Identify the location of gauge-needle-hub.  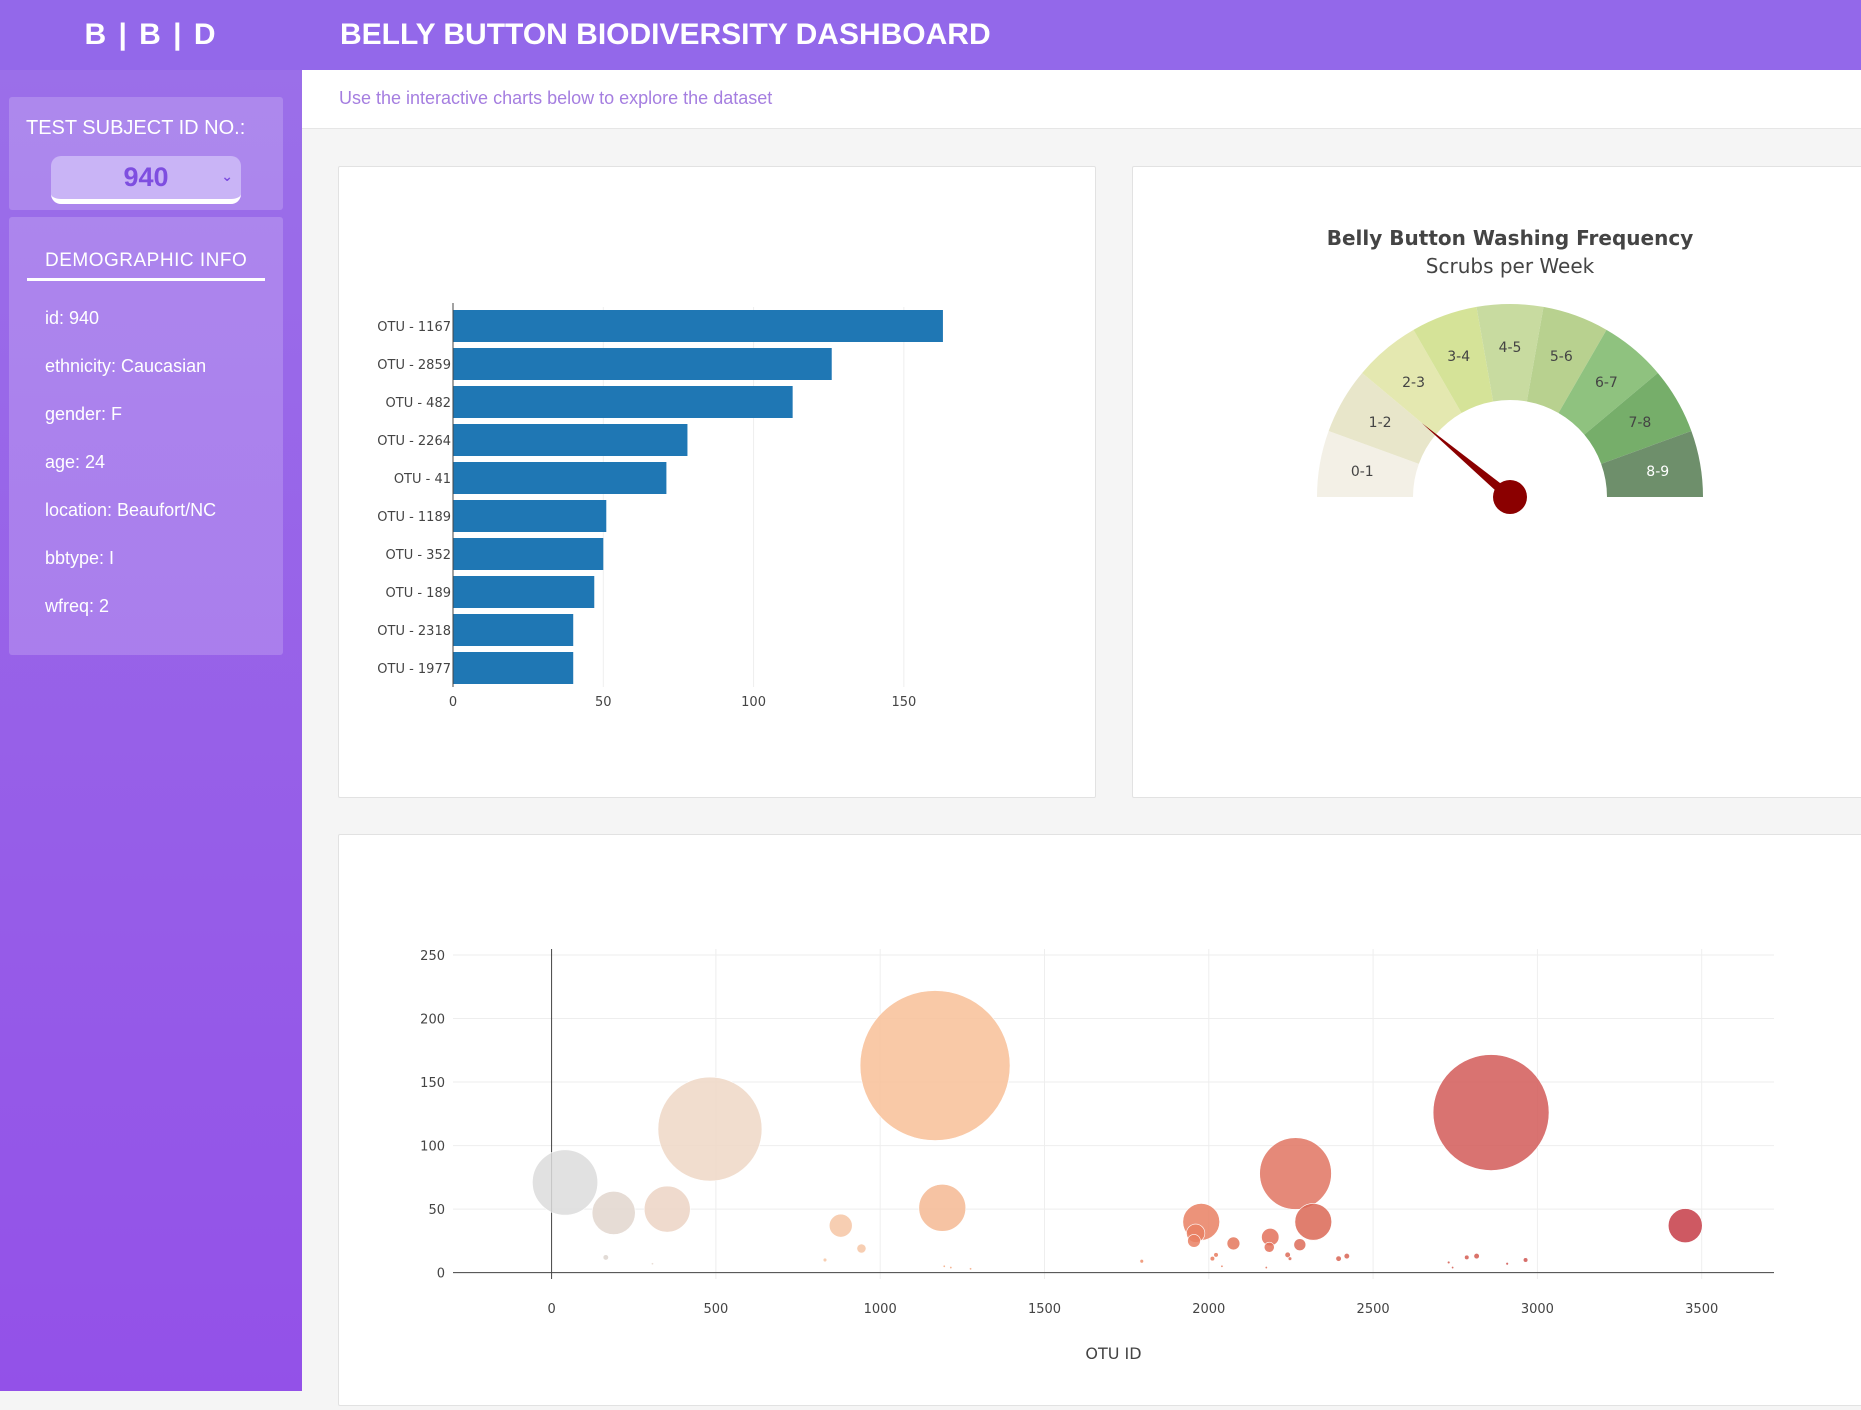
(1510, 497).